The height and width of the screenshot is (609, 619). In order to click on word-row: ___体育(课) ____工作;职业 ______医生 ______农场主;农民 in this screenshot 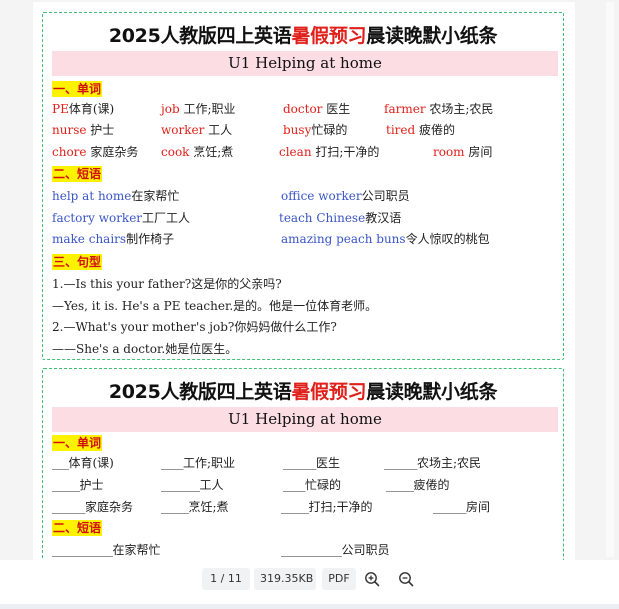, I will do `click(267, 463)`.